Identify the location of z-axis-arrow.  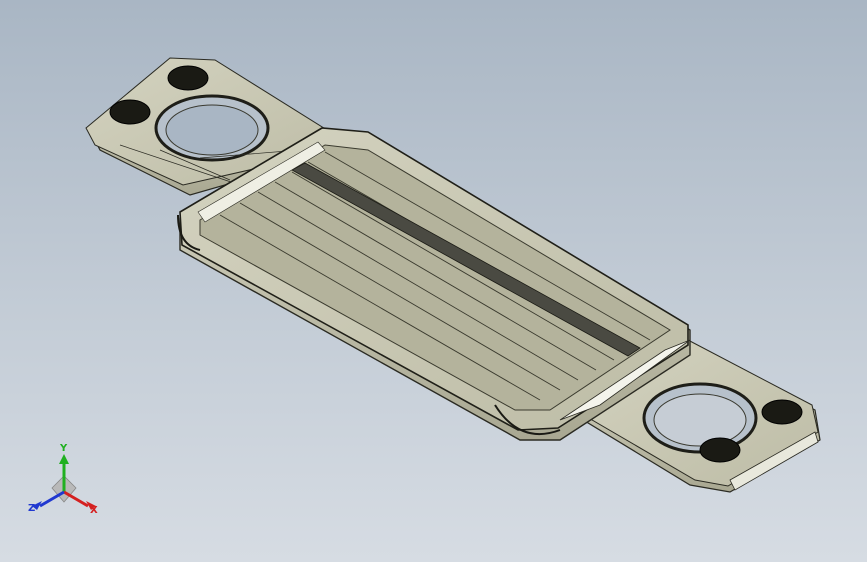
(52, 499).